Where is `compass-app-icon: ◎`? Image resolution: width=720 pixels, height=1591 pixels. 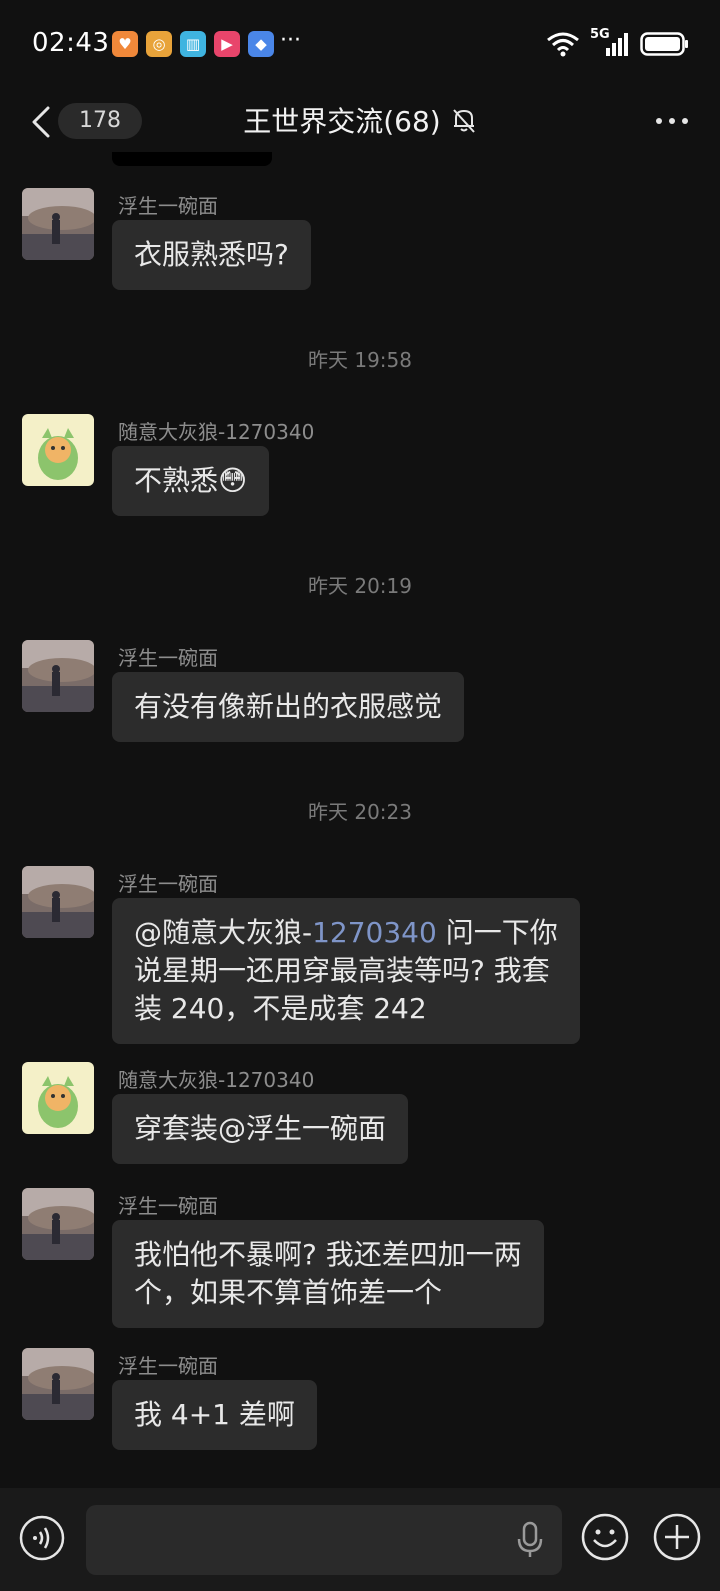 compass-app-icon: ◎ is located at coordinates (159, 44).